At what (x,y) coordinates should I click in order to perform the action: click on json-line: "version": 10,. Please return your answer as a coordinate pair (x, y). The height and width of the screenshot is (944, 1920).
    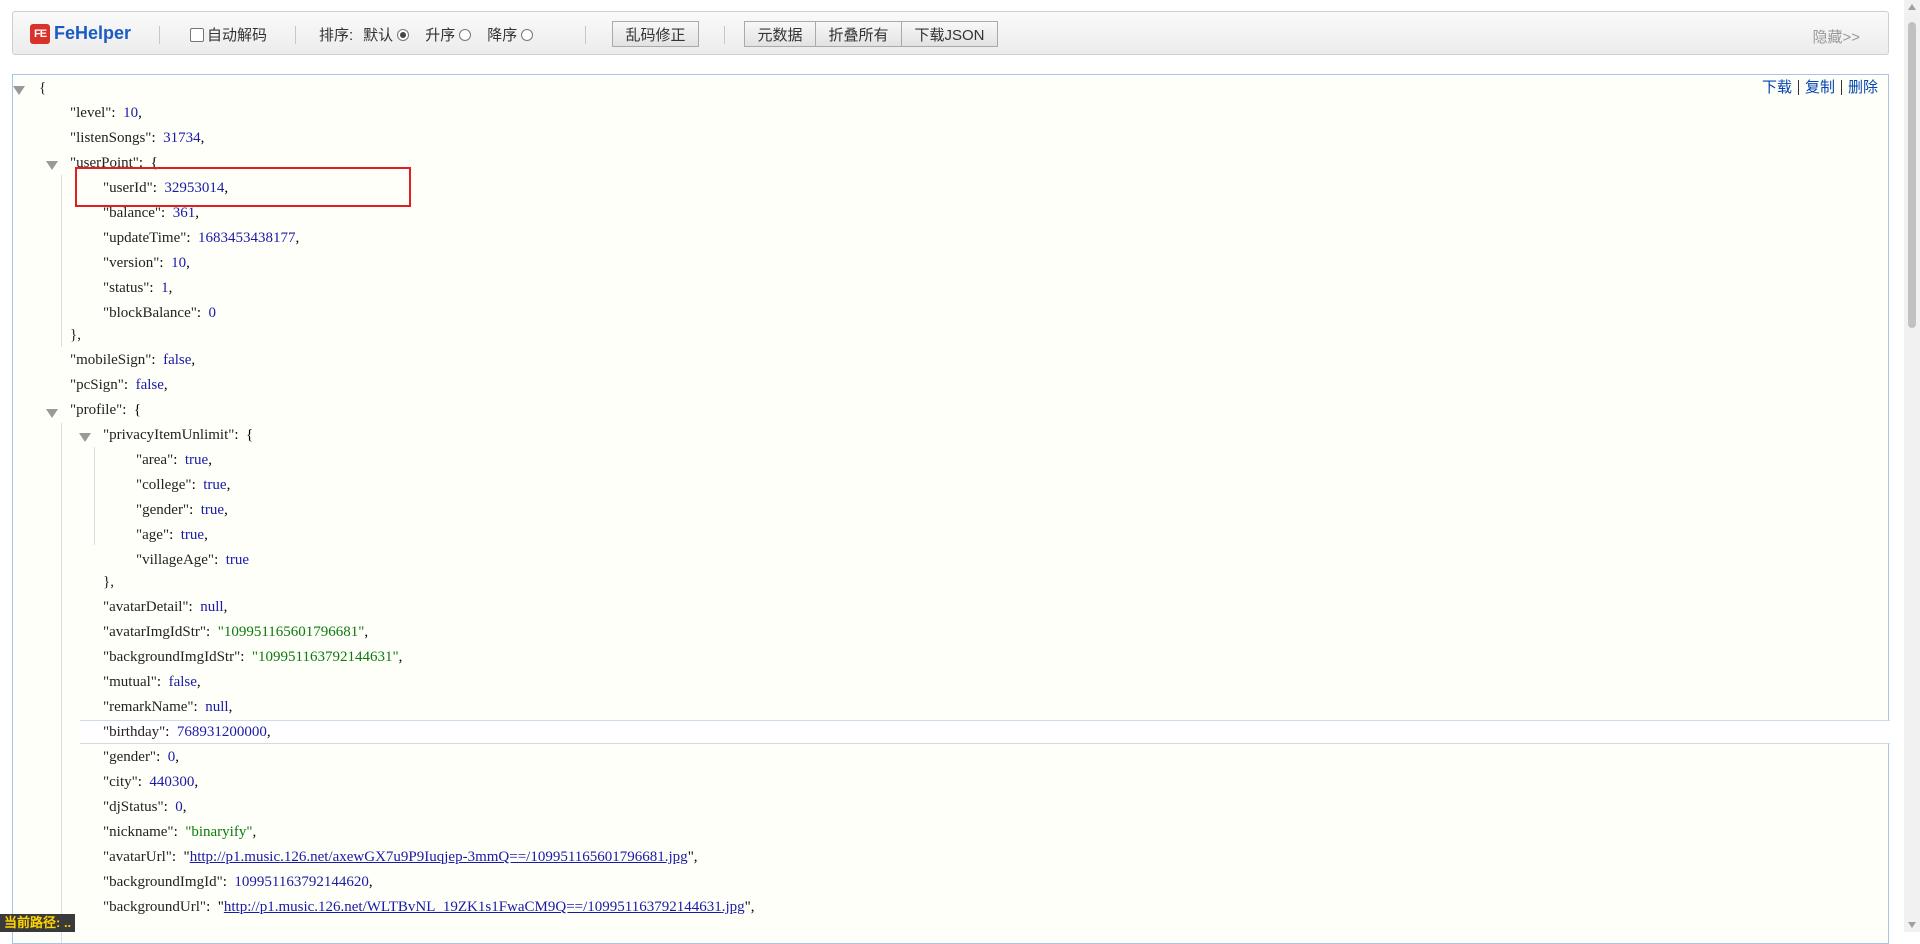
    Looking at the image, I should click on (146, 263).